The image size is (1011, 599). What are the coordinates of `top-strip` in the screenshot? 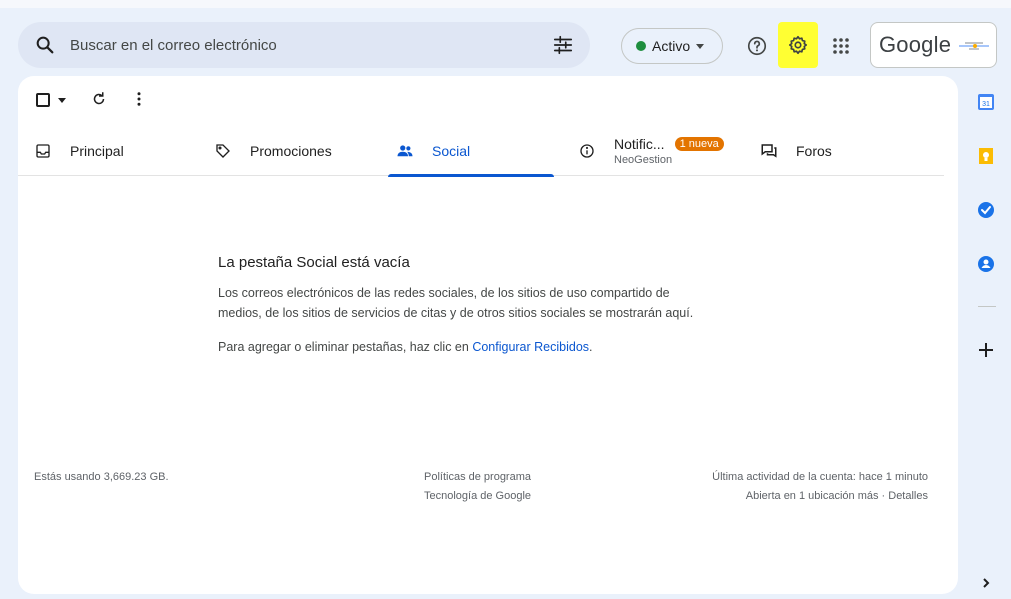 It's located at (505, 4).